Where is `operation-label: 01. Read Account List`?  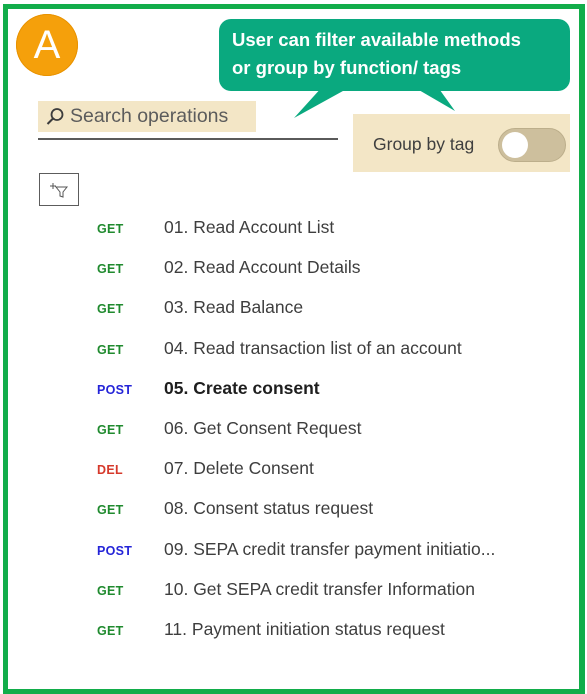 operation-label: 01. Read Account List is located at coordinates (249, 227).